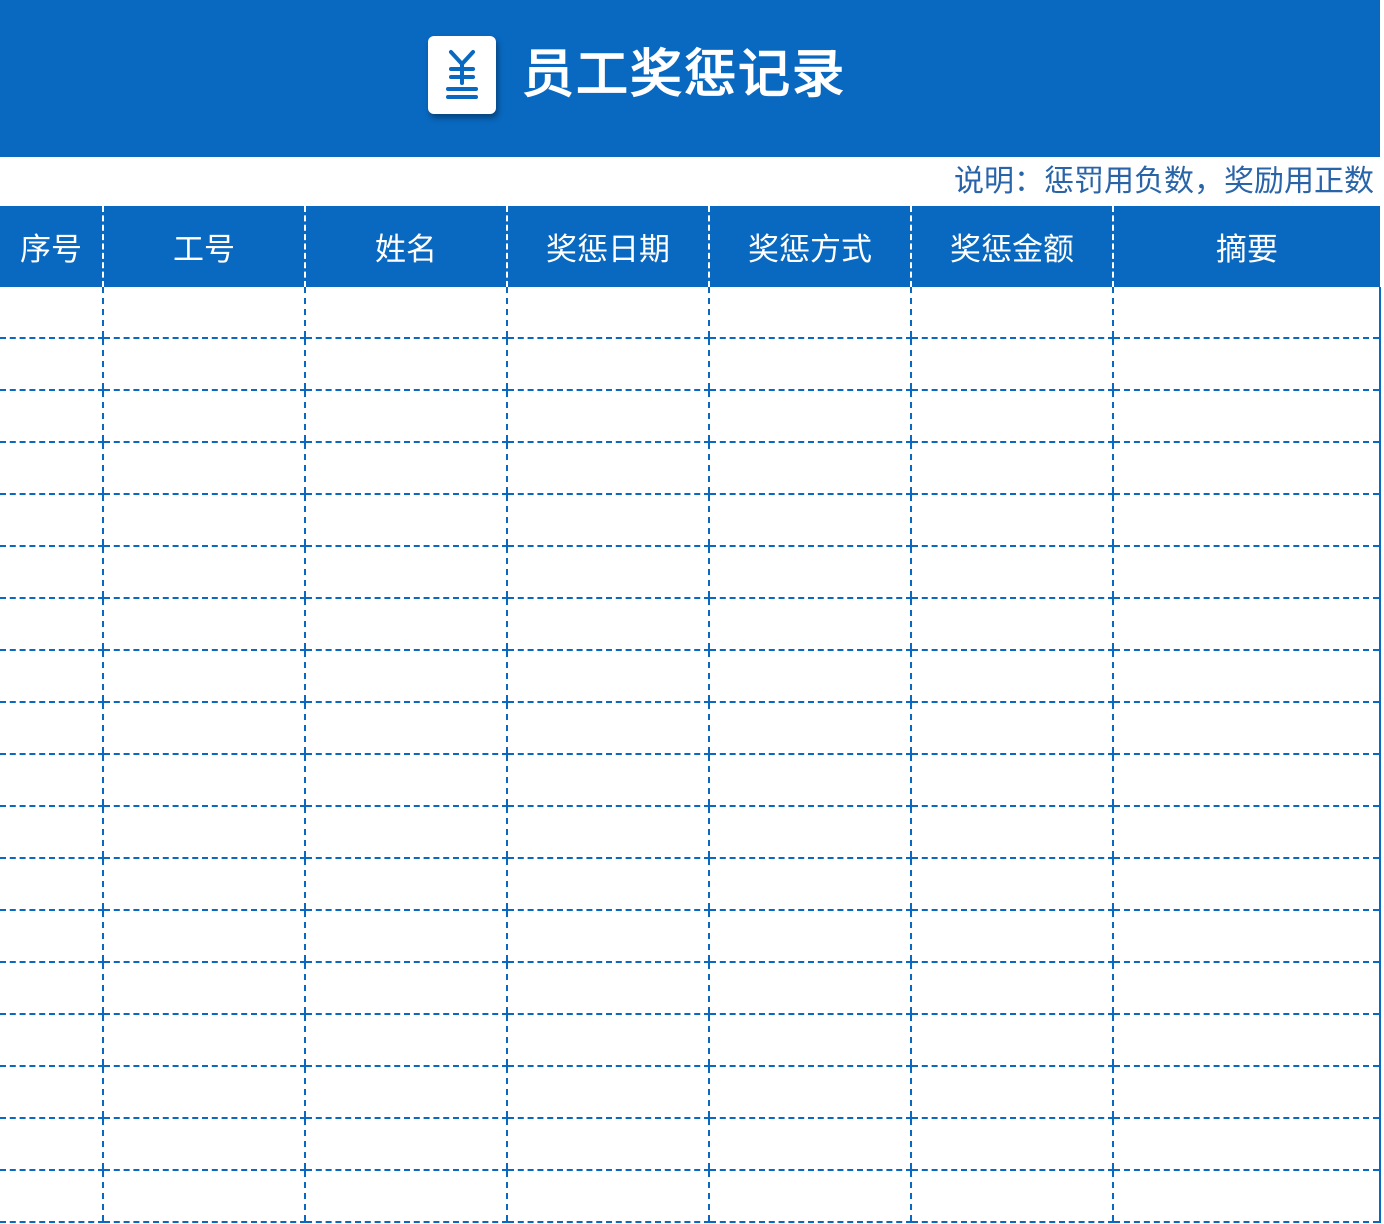  What do you see at coordinates (203, 246) in the screenshot?
I see `column-header-employee-id: 工号` at bounding box center [203, 246].